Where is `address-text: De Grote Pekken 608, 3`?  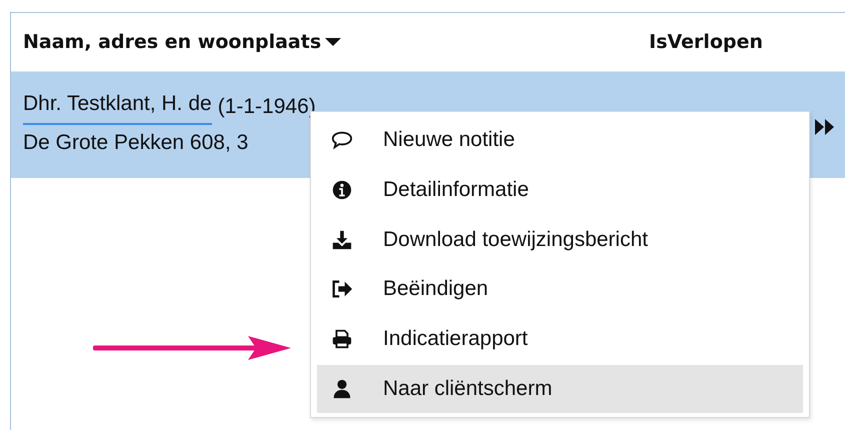 address-text: De Grote Pekken 608, 3 is located at coordinates (135, 143).